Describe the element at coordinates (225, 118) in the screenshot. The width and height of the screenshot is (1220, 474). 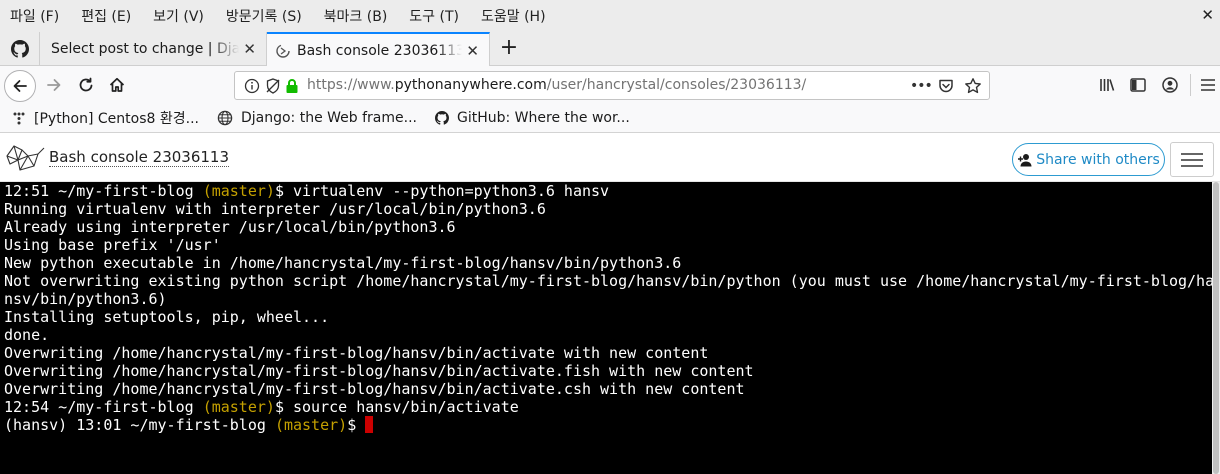
I see `globe-icon` at that location.